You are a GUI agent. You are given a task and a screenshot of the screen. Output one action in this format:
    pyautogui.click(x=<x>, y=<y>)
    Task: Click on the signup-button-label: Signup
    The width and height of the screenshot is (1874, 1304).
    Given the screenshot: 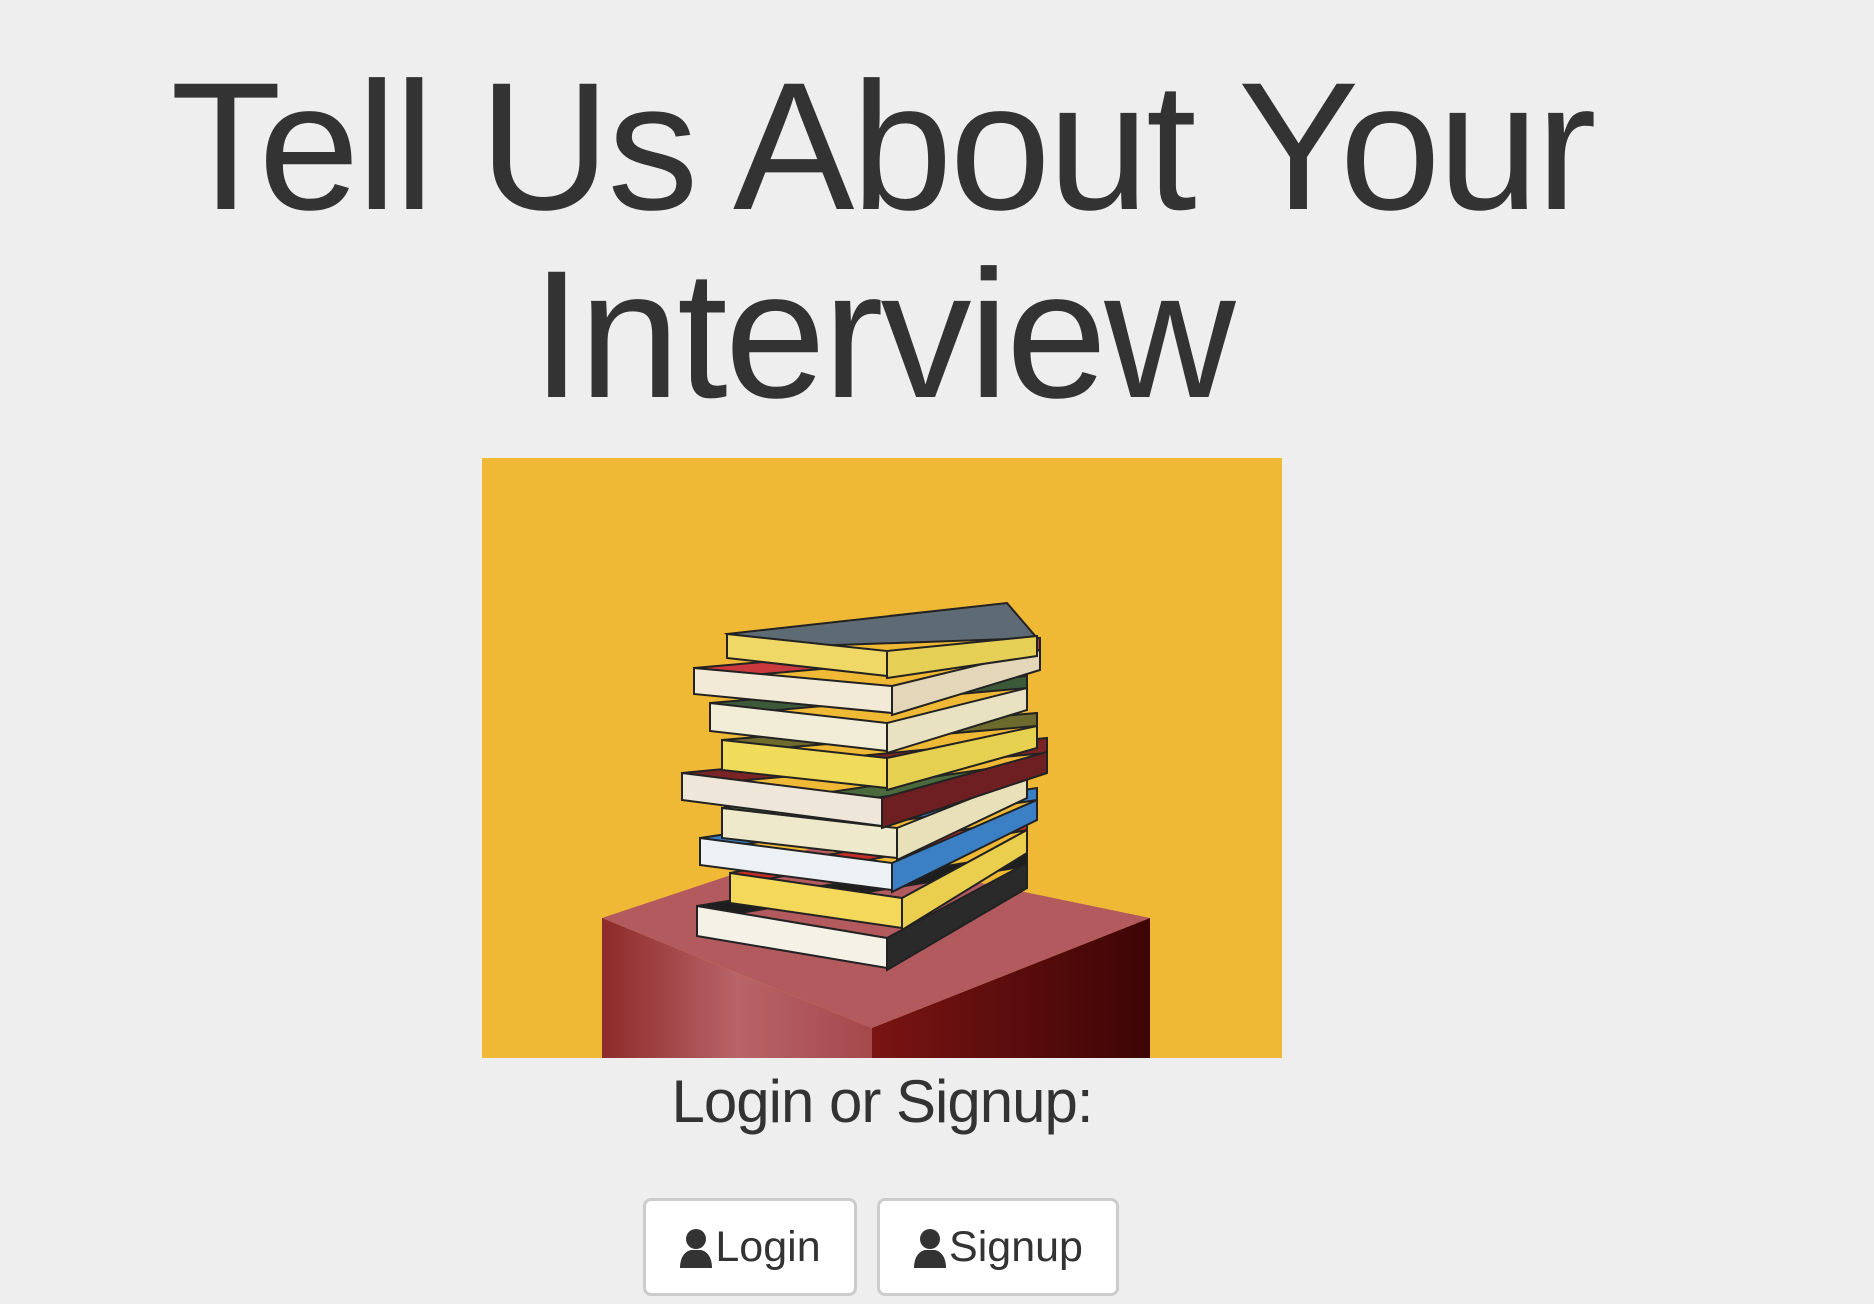 What is the action you would take?
    pyautogui.click(x=1016, y=1246)
    